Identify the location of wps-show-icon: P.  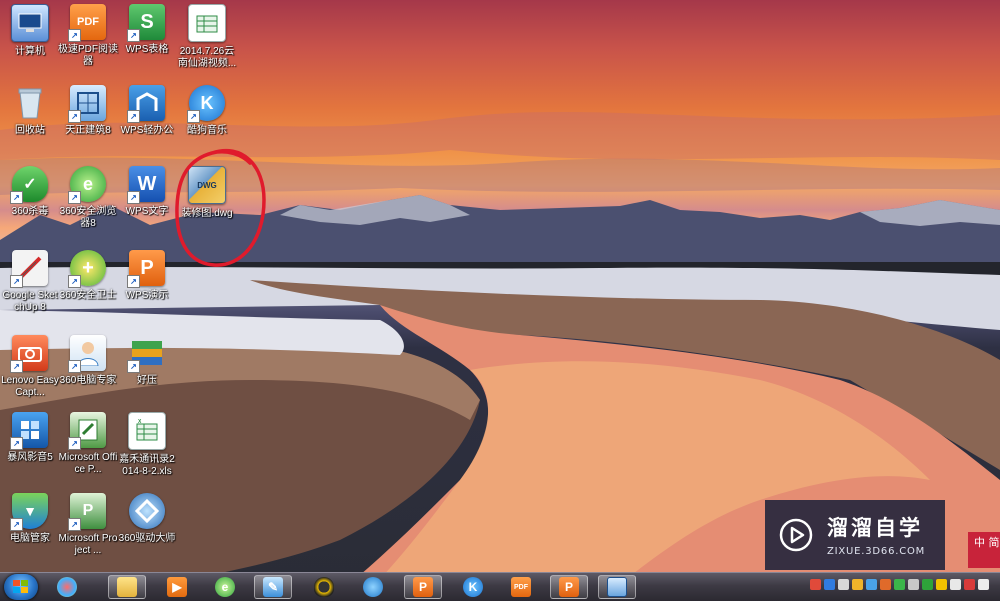
(569, 587).